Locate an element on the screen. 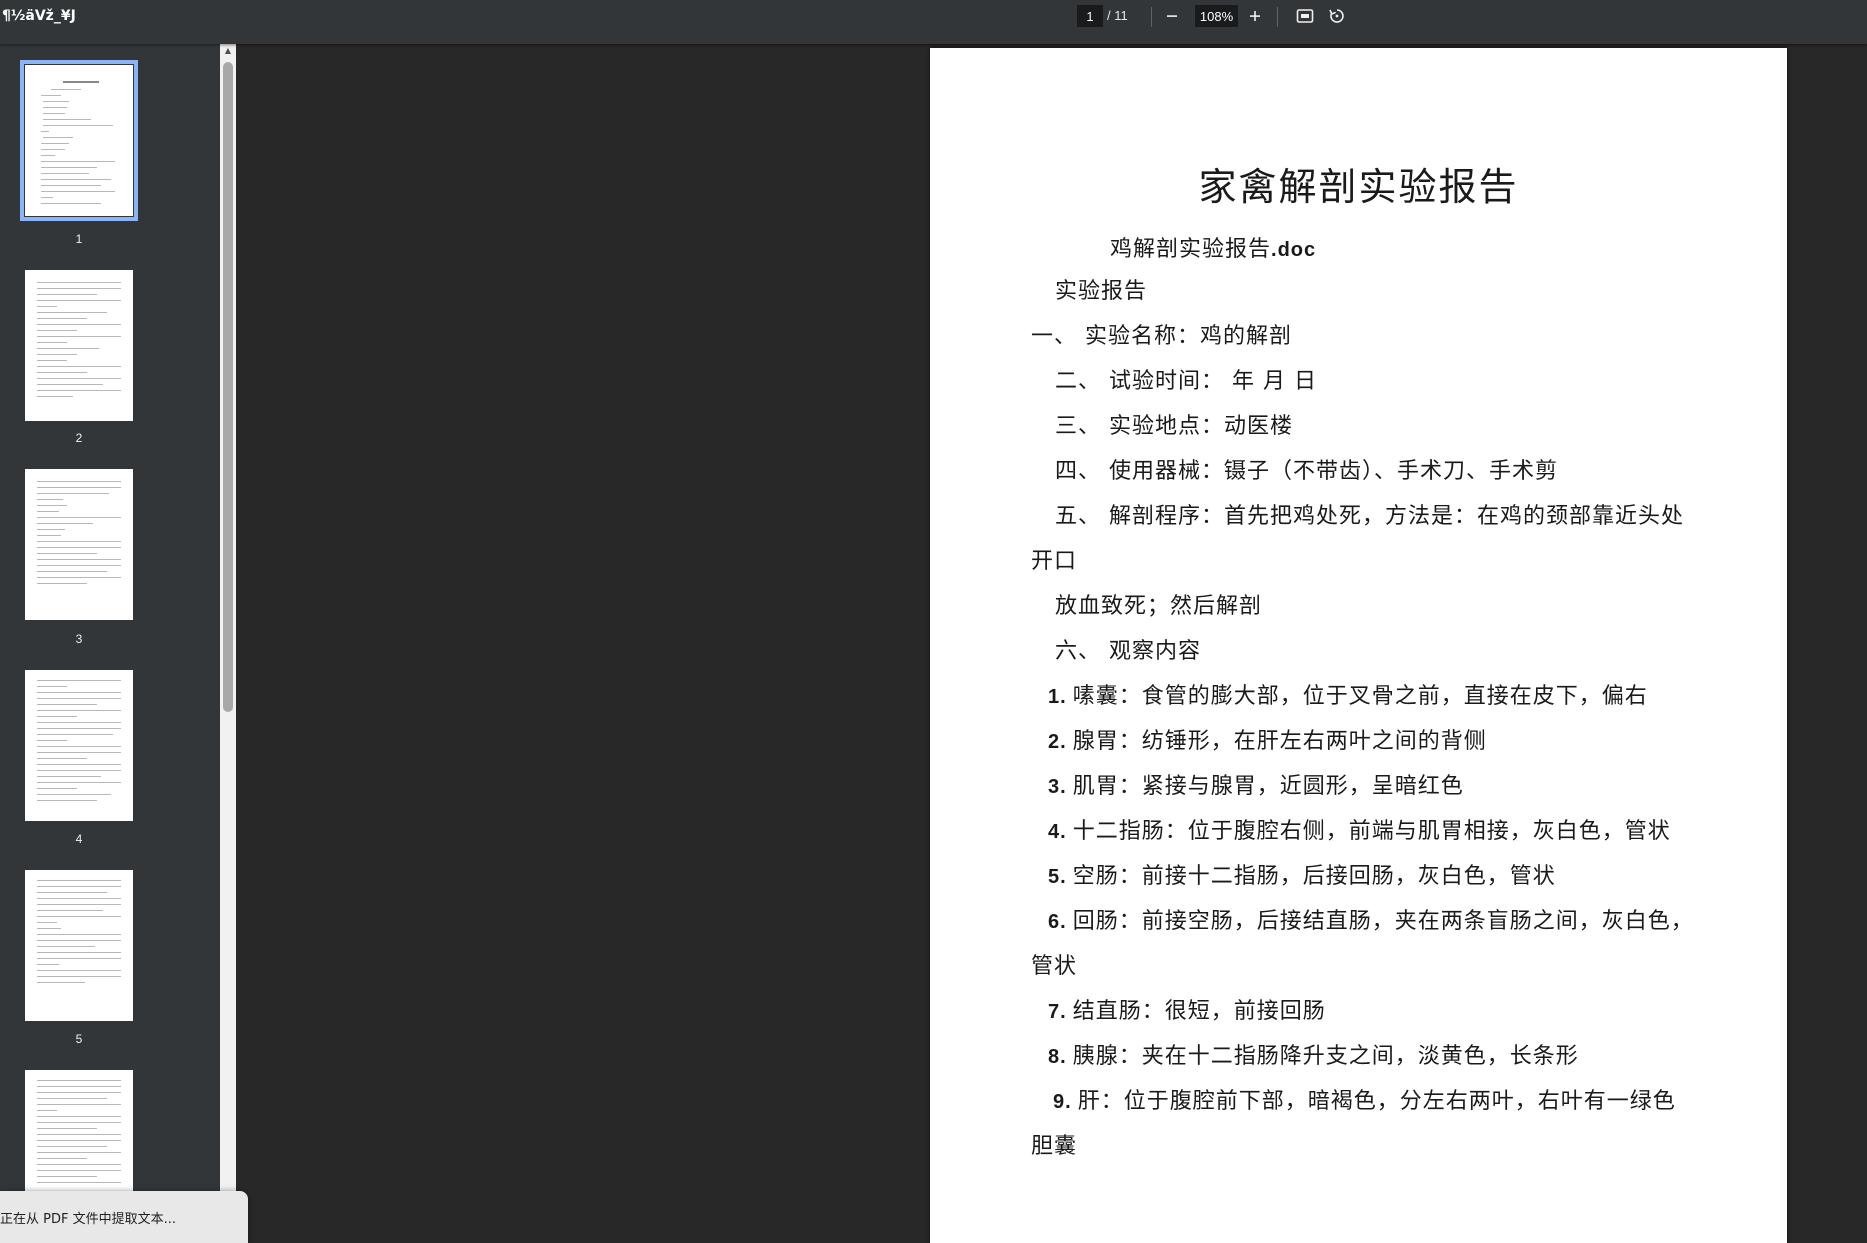  observation-item: 5. 空肠：前接十二指肠，后接回肠，灰白色，管状 is located at coordinates (1302, 874).